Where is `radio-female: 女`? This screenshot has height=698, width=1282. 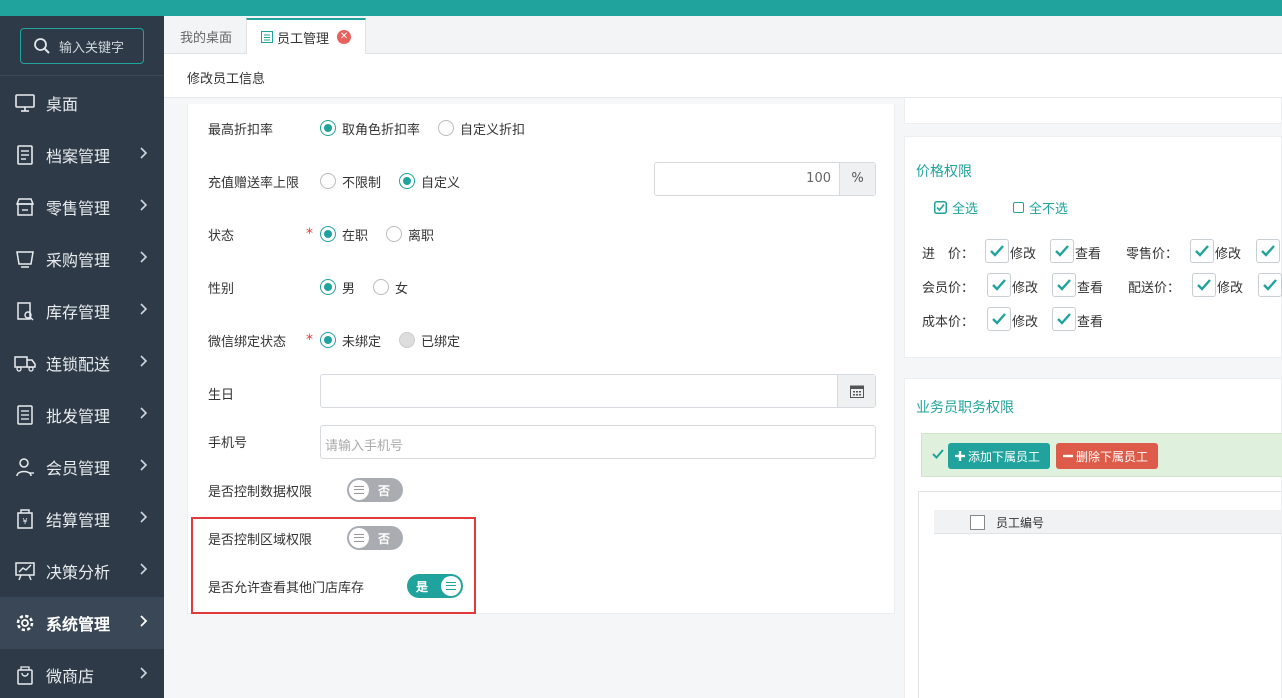
radio-female: 女 is located at coordinates (390, 287).